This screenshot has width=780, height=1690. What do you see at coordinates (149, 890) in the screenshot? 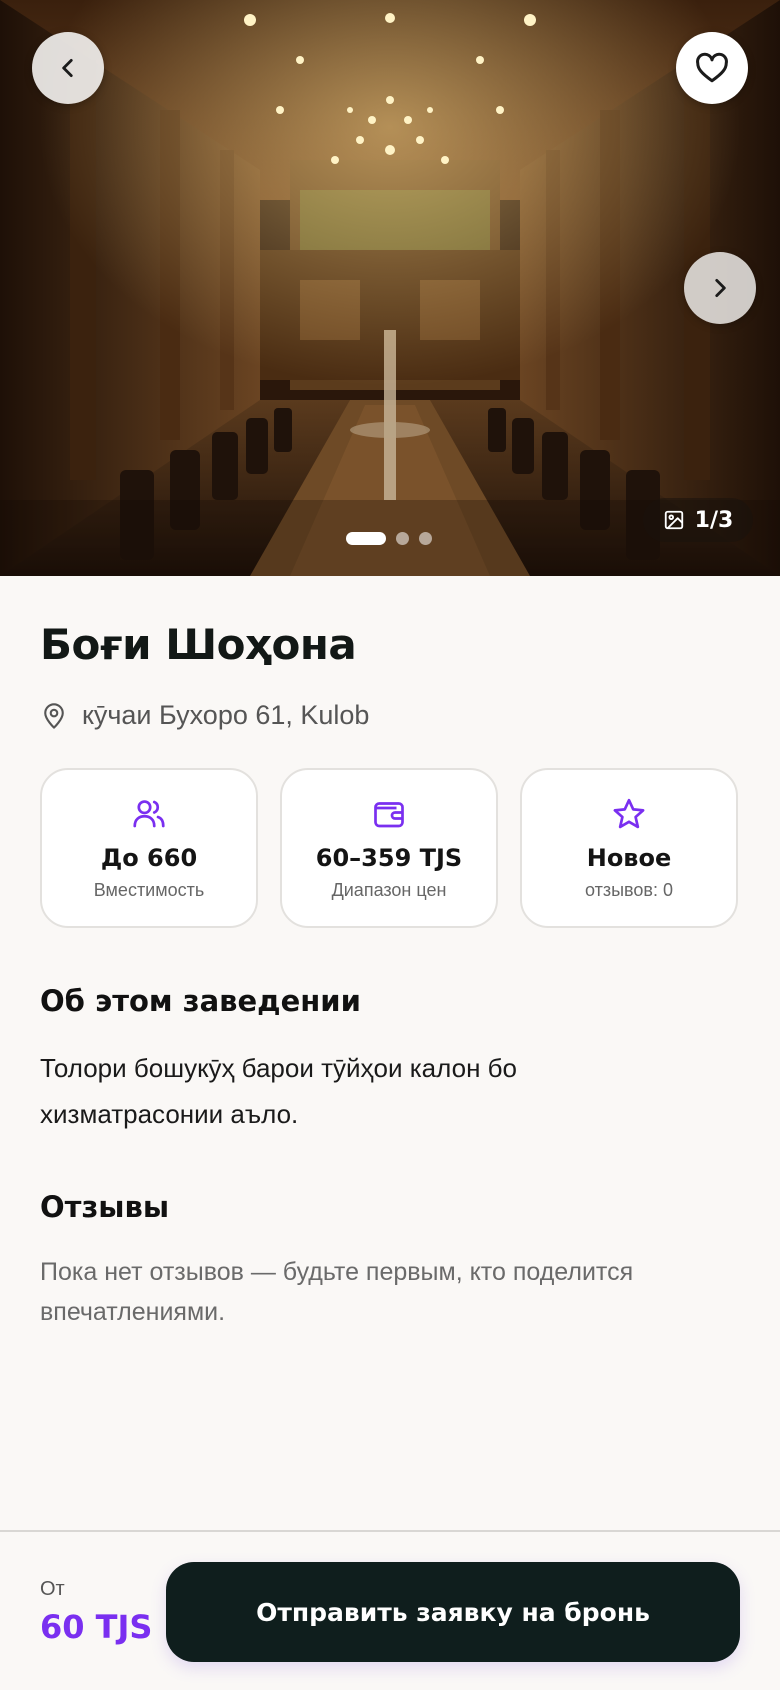
I see `capacity-label: Вместимость` at bounding box center [149, 890].